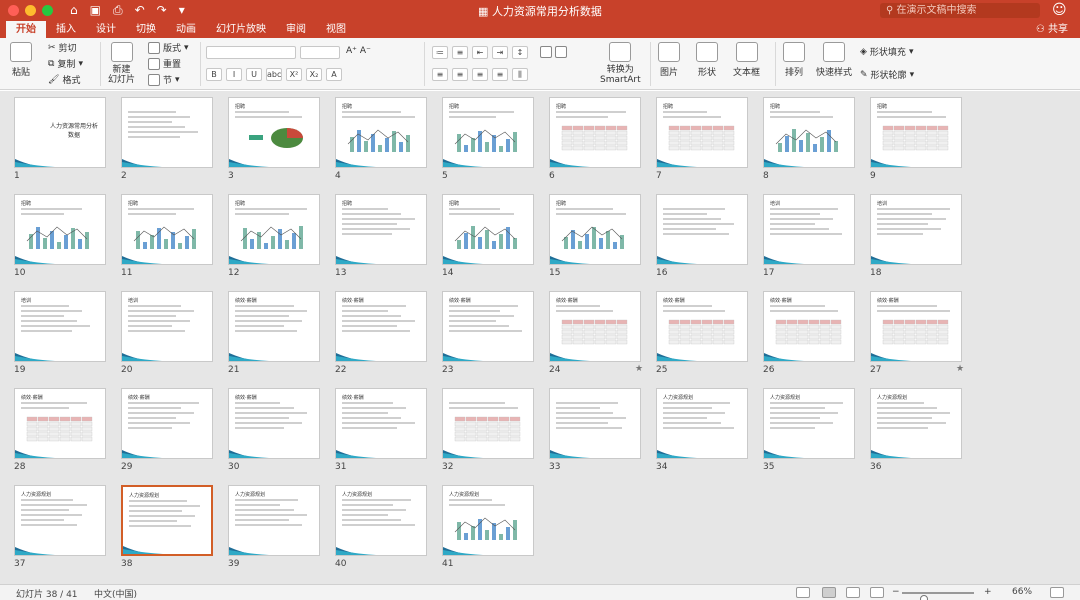  I want to click on tab-1: 插入, so click(66, 29).